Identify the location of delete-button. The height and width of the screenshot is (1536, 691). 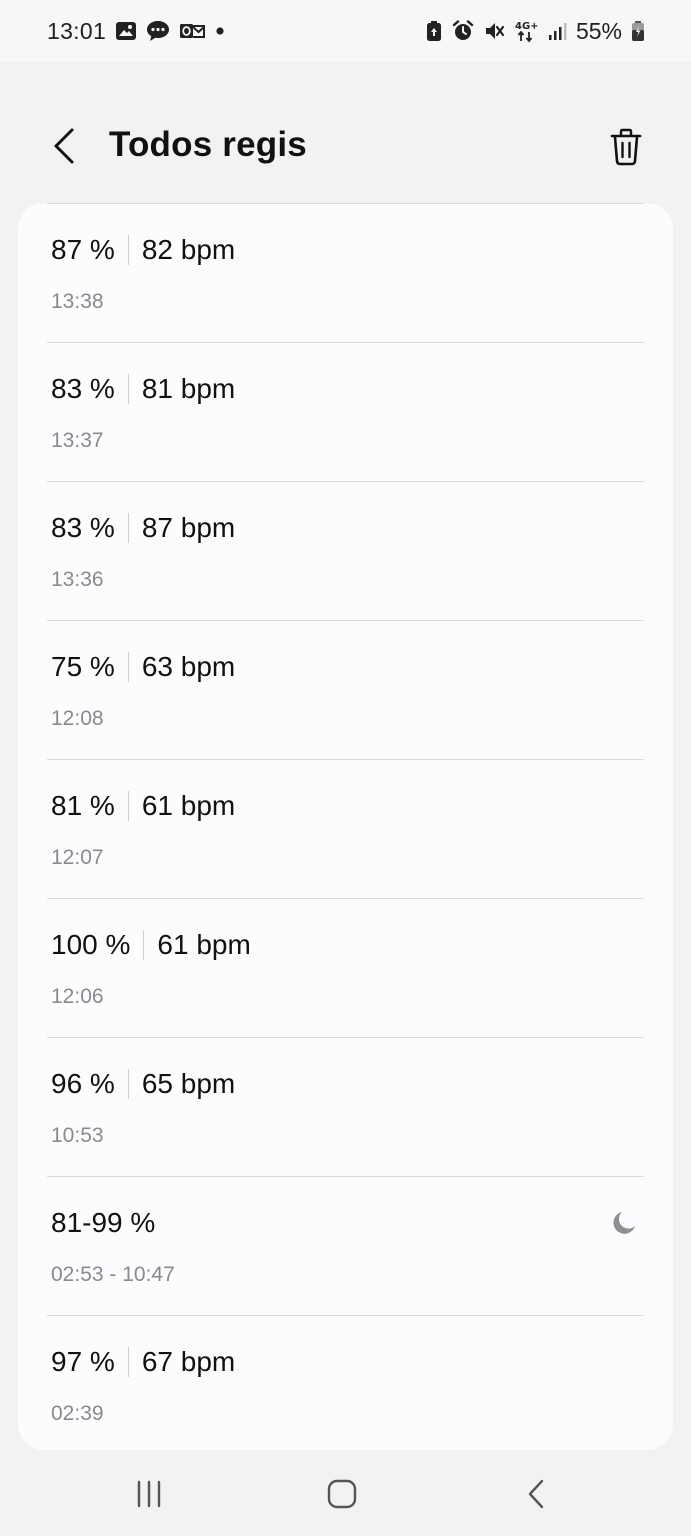
(626, 147).